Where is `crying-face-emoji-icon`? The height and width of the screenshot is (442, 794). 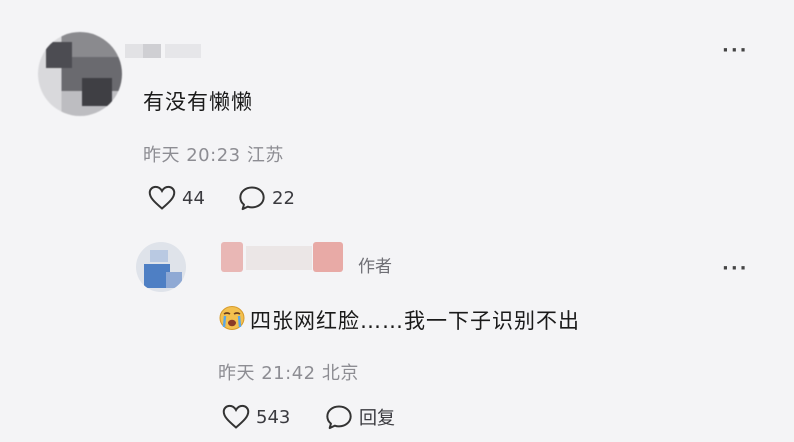
crying-face-emoji-icon is located at coordinates (232, 318).